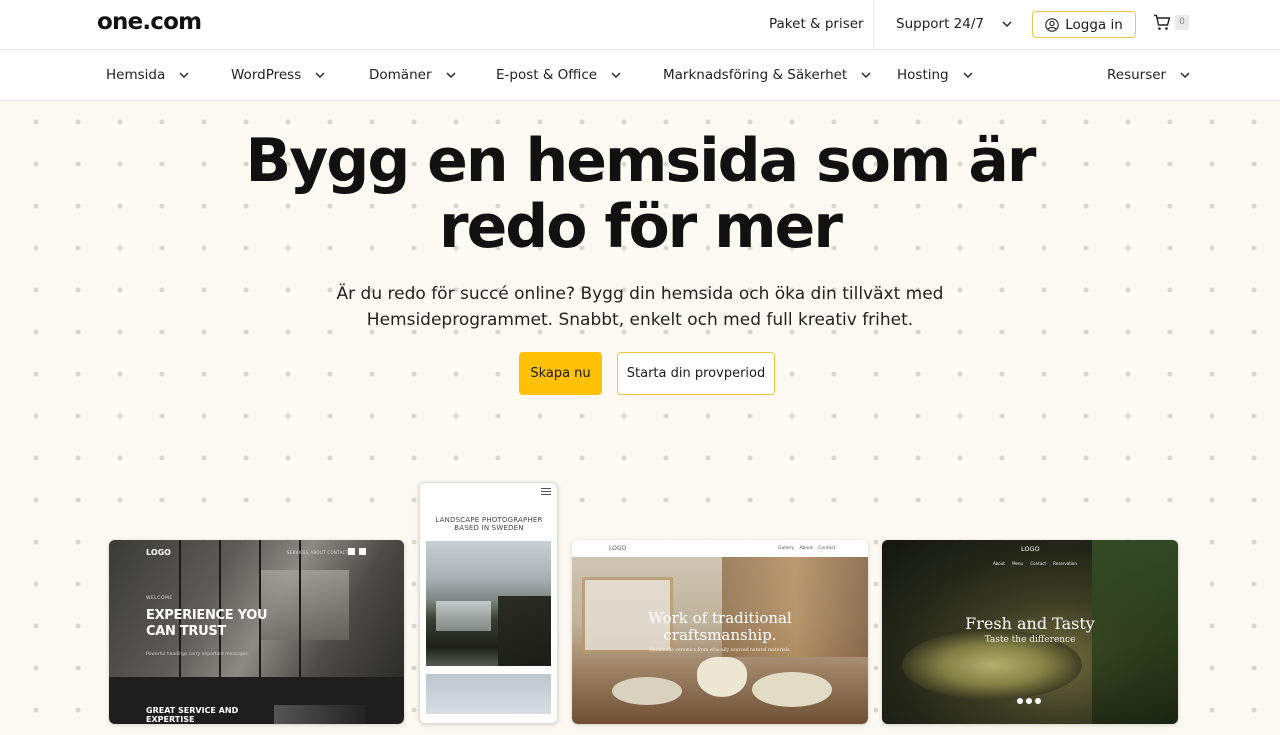 The height and width of the screenshot is (735, 1280). What do you see at coordinates (940, 24) in the screenshot?
I see `support-label: Support 24/7` at bounding box center [940, 24].